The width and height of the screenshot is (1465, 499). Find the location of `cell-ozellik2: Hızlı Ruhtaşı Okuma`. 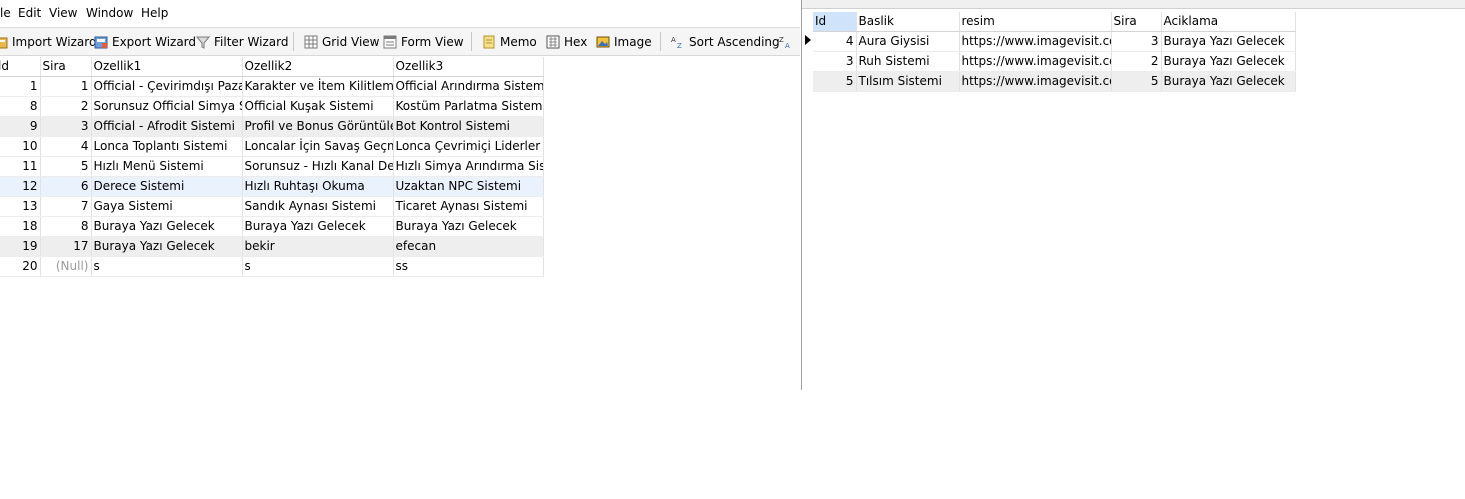

cell-ozellik2: Hızlı Ruhtaşı Okuma is located at coordinates (318, 186).